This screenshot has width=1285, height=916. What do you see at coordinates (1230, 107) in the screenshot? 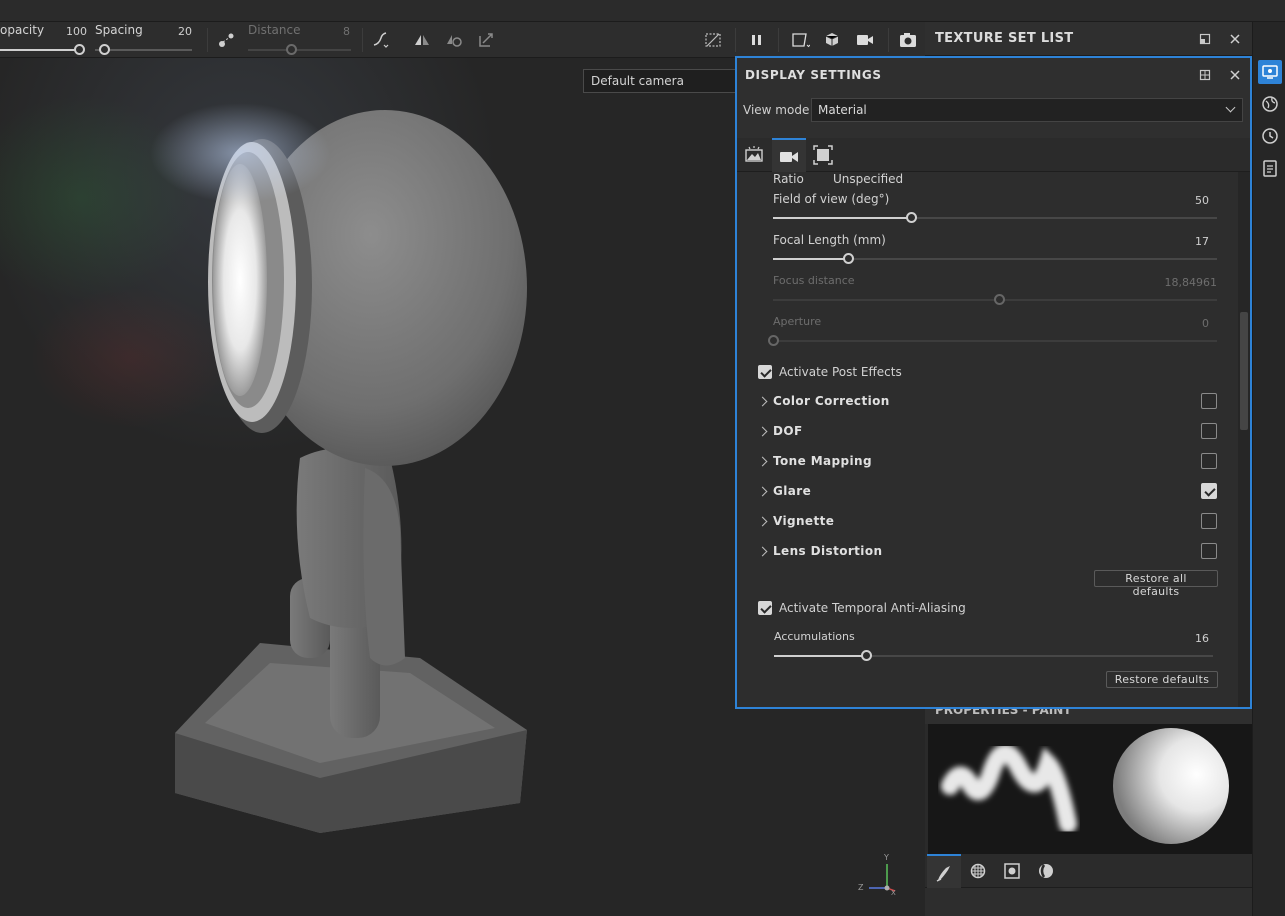
I see `chevron-down-icon` at bounding box center [1230, 107].